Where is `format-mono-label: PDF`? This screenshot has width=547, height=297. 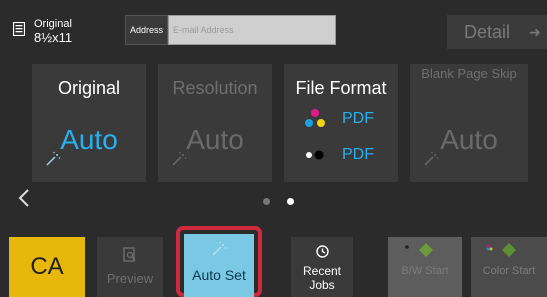
format-mono-label: PDF is located at coordinates (358, 154).